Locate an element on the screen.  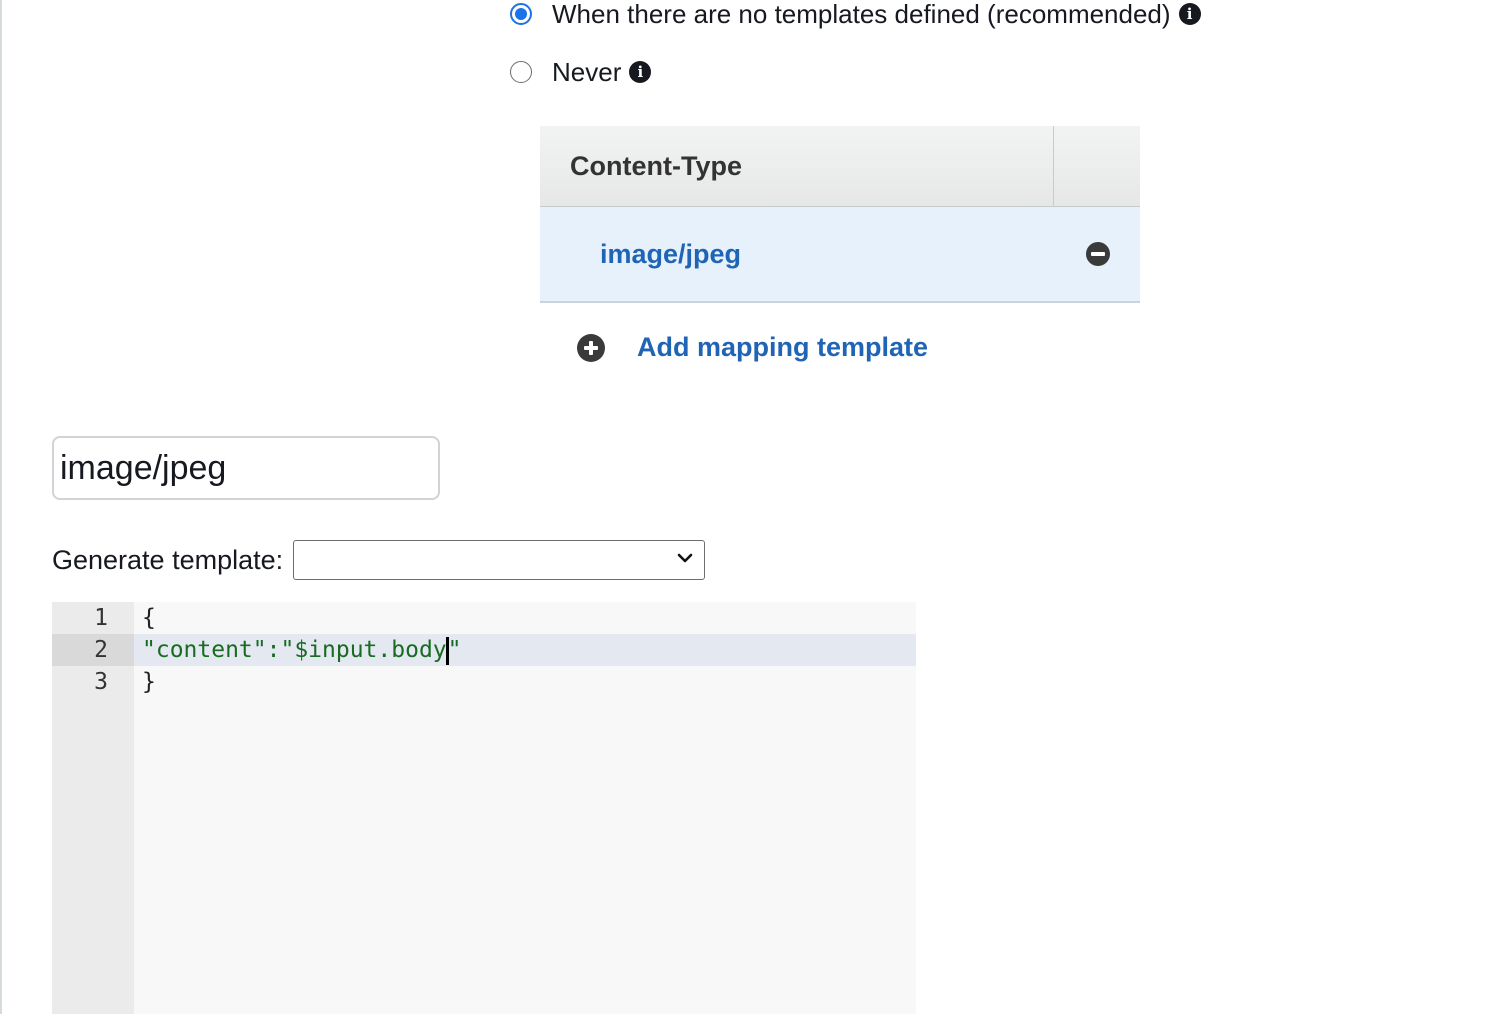
radio-label-never: Never is located at coordinates (587, 71).